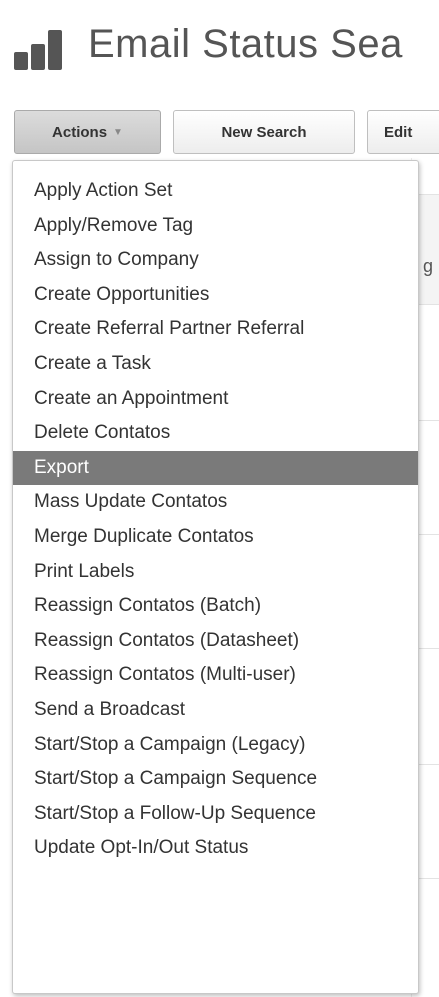  Describe the element at coordinates (215, 433) in the screenshot. I see `menu-item-delete-contatos: Delete Contatos` at that location.